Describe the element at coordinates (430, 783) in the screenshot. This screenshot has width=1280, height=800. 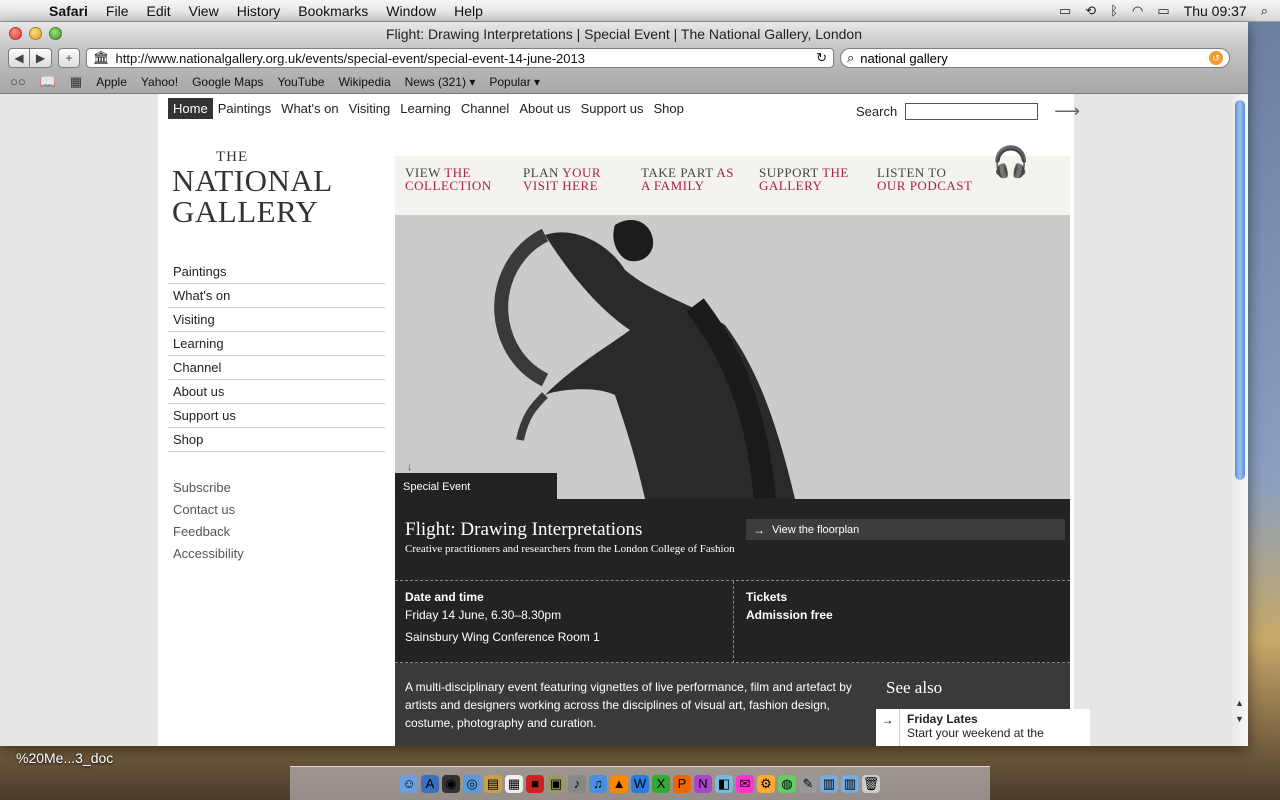
I see `app-store-icon: A` at that location.